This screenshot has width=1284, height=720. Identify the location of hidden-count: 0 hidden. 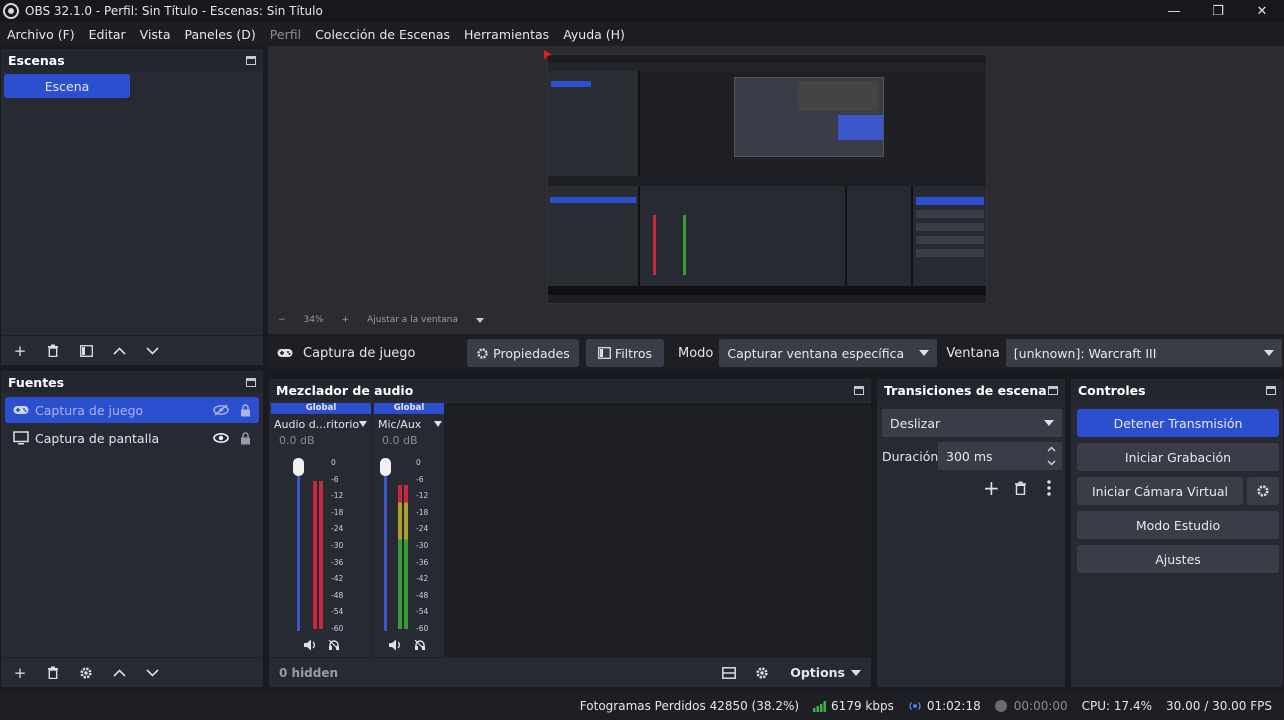
(309, 672).